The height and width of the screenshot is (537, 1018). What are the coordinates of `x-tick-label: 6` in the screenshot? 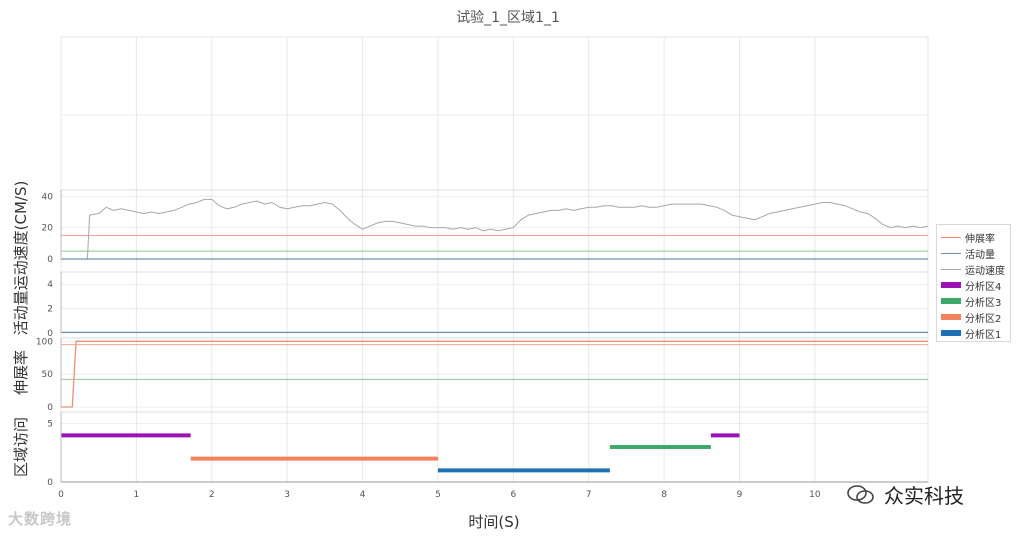 It's located at (513, 495).